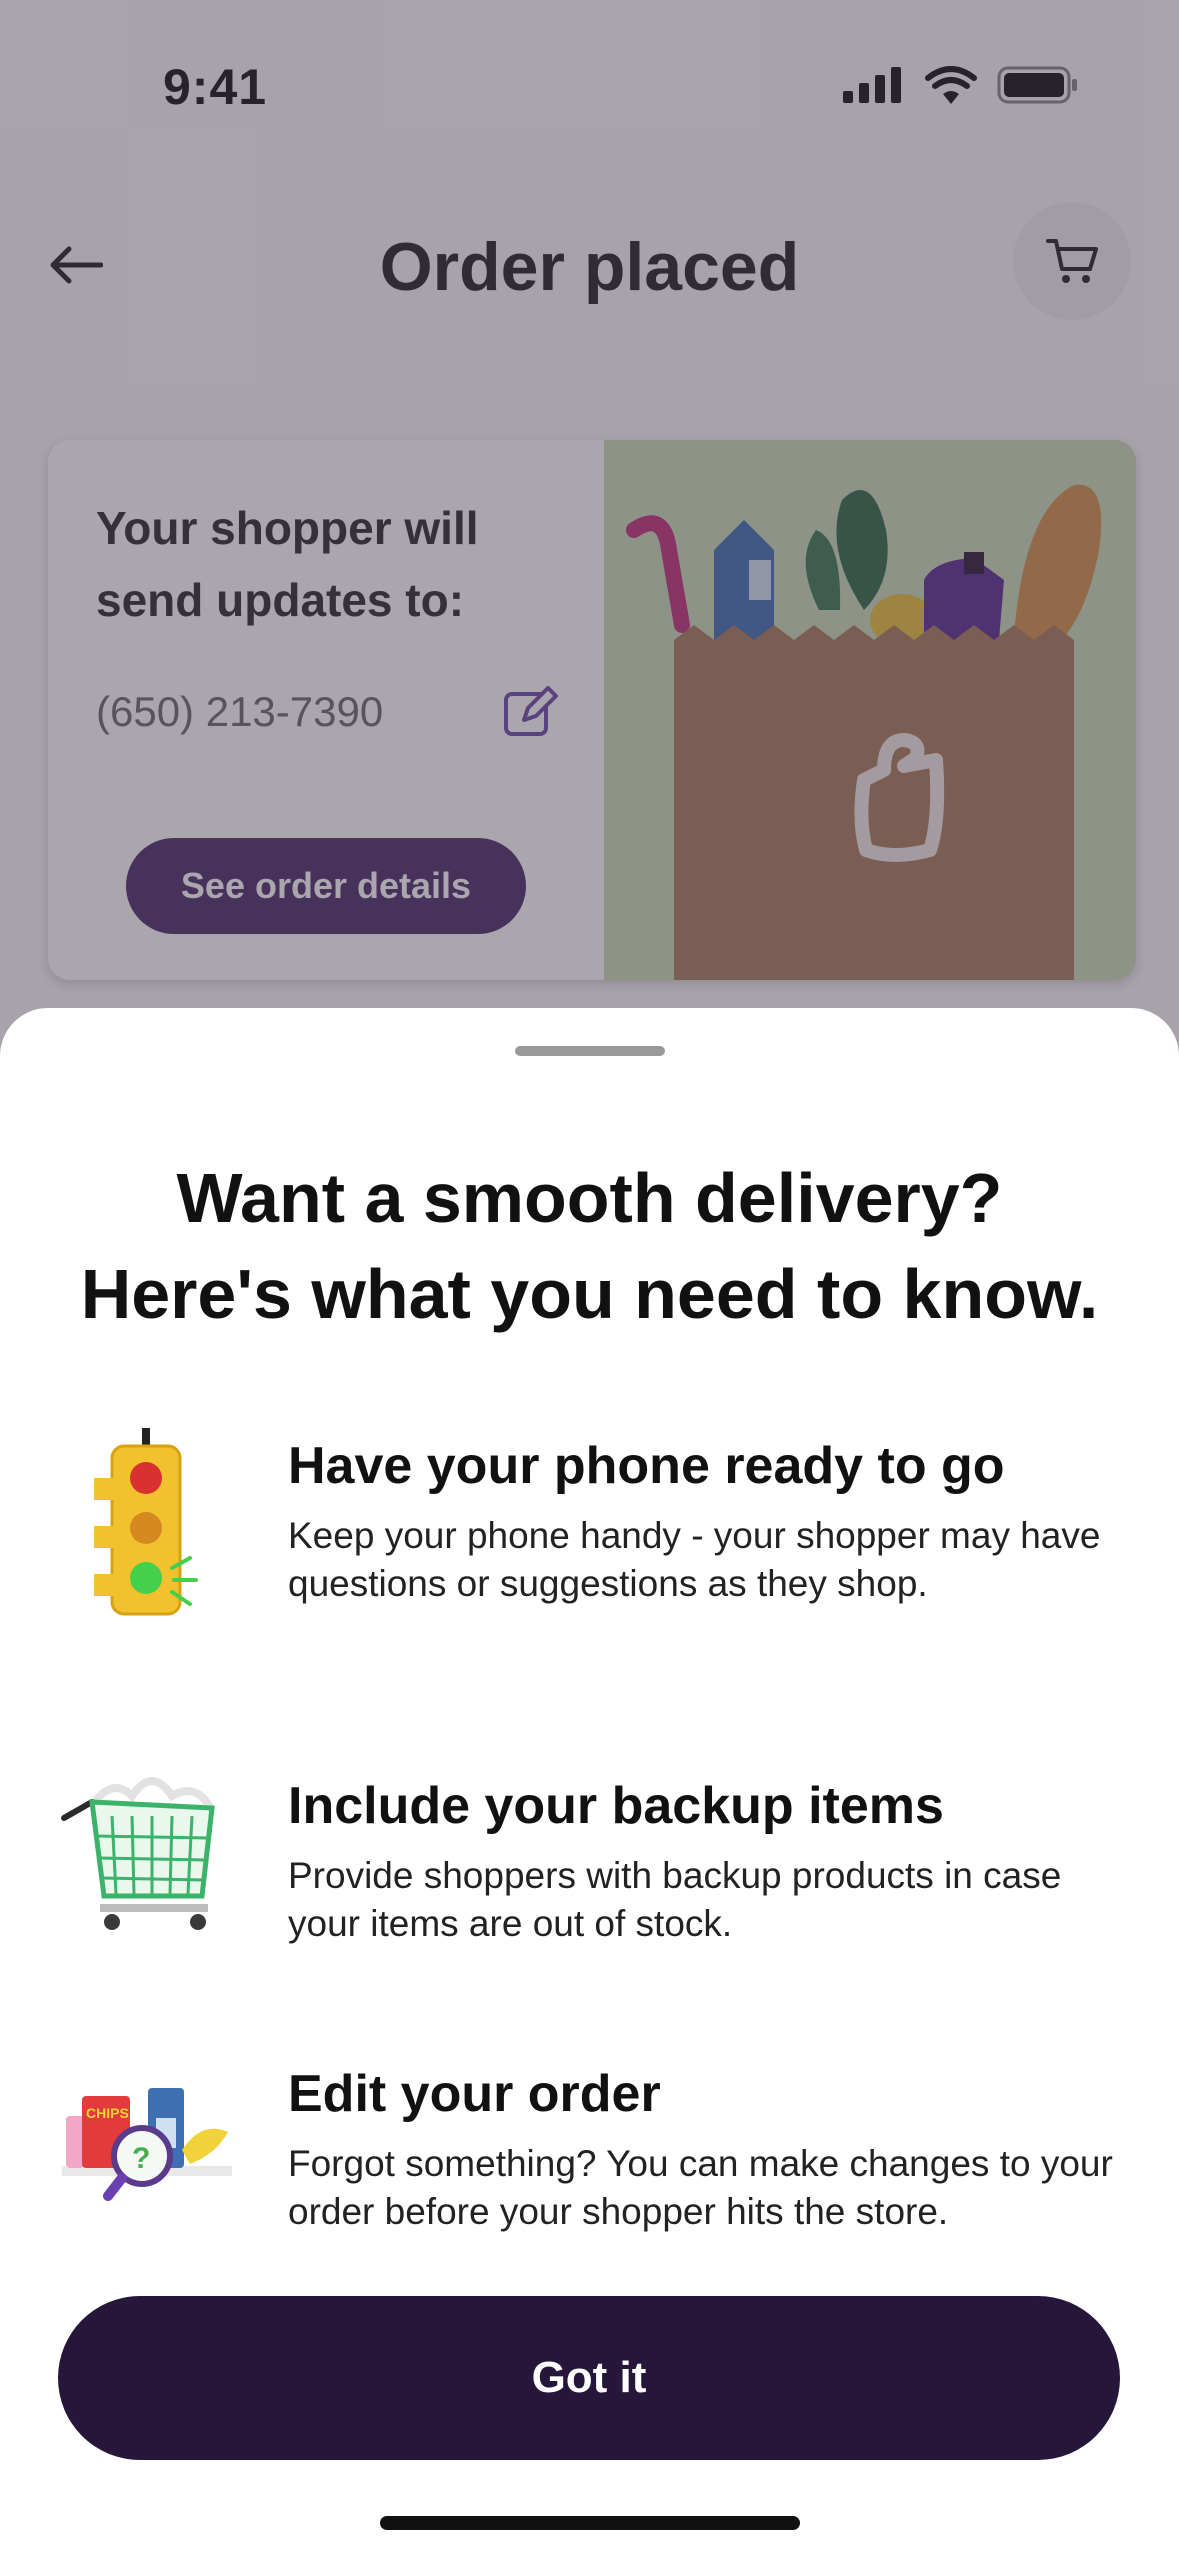 This screenshot has width=1179, height=2556. Describe the element at coordinates (646, 1466) in the screenshot. I see `tip-title: Have your phone ready to go` at that location.